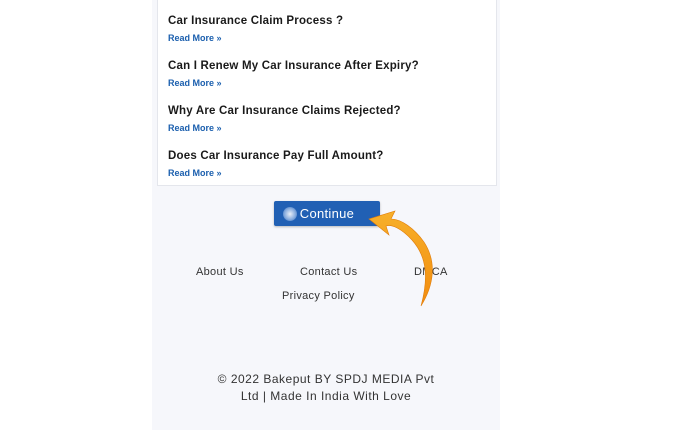  I want to click on article-title: Car Insurance Claim Process ?, so click(255, 21).